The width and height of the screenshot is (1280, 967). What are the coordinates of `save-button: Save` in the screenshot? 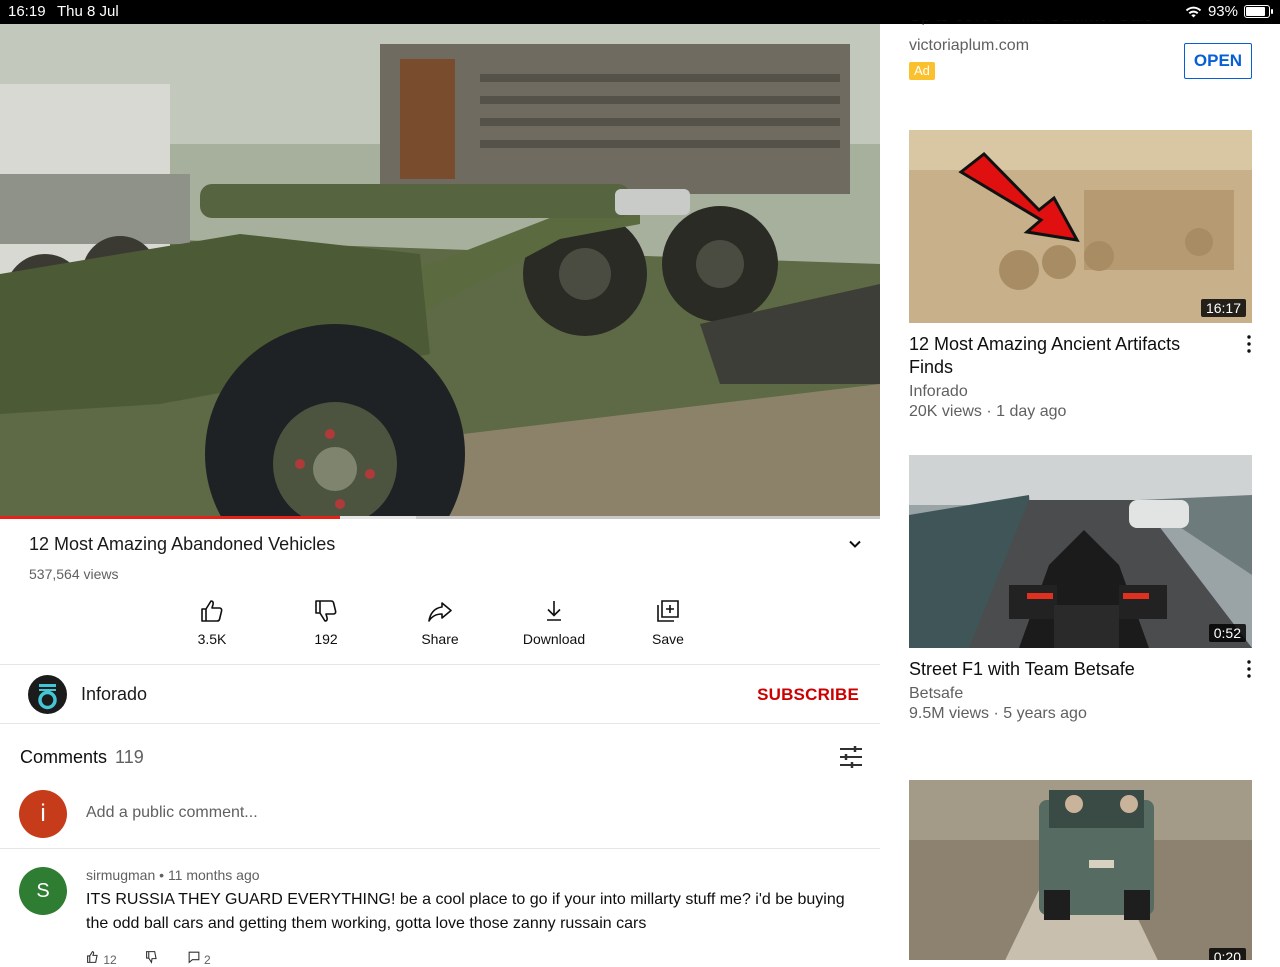 It's located at (668, 622).